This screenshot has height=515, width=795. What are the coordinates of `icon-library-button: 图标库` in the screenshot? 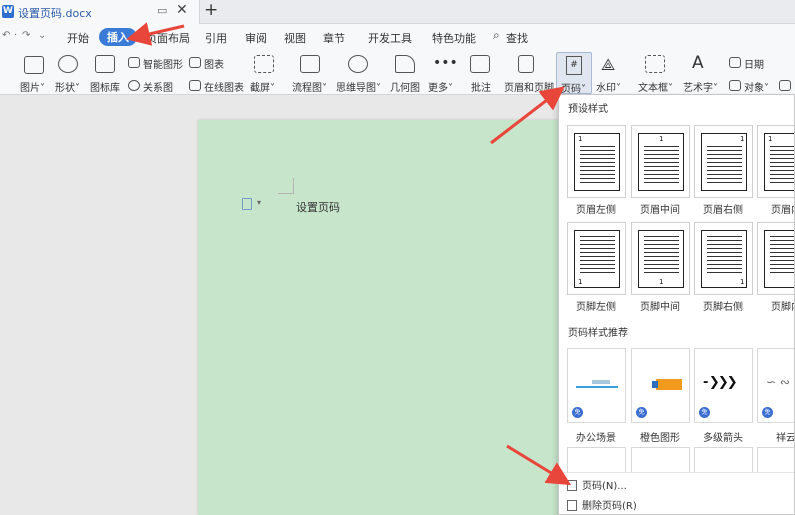 It's located at (105, 86).